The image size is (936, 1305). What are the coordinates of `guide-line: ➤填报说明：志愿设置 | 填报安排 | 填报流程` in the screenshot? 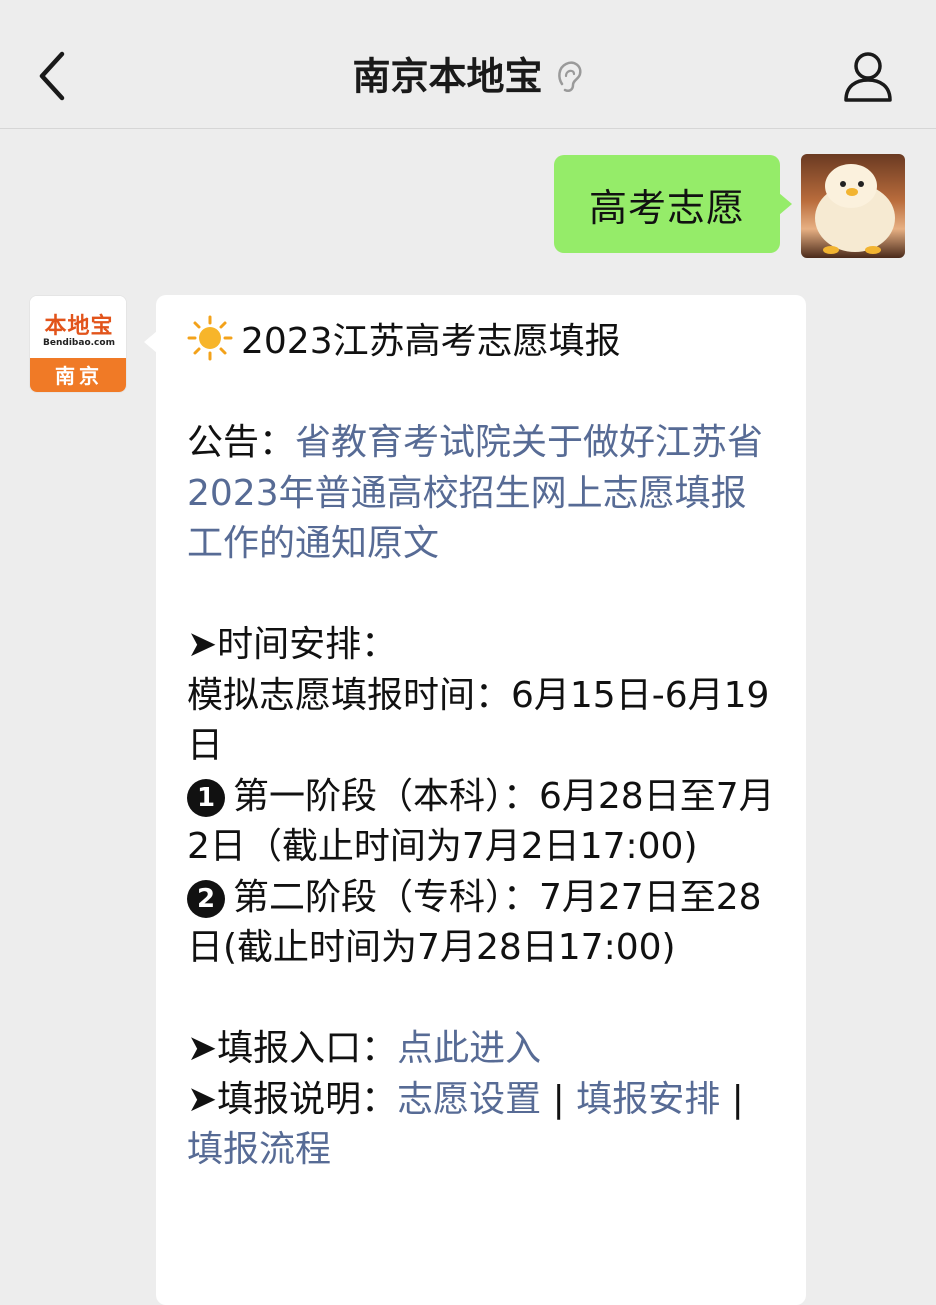 It's located at (484, 1125).